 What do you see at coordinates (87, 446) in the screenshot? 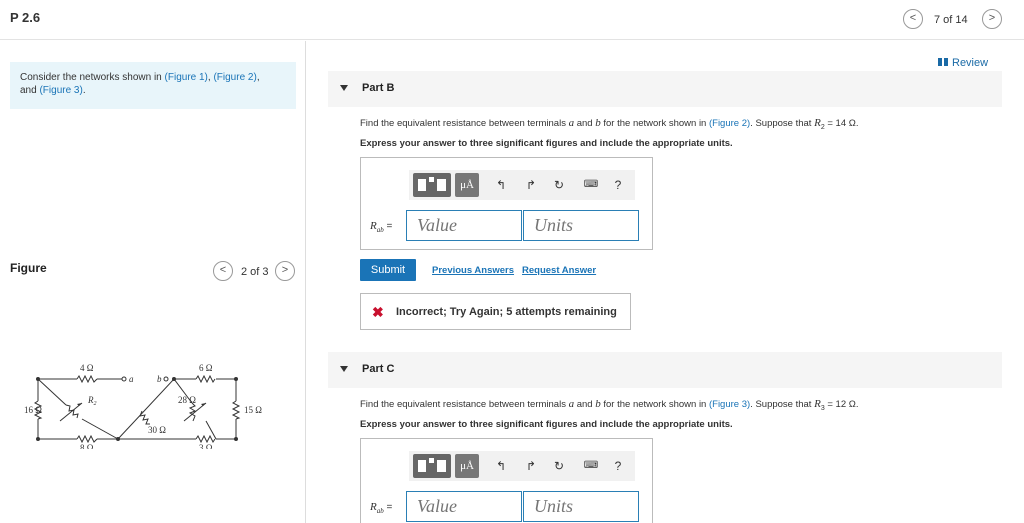
I see `label-8-ohm: 8 Ω` at bounding box center [87, 446].